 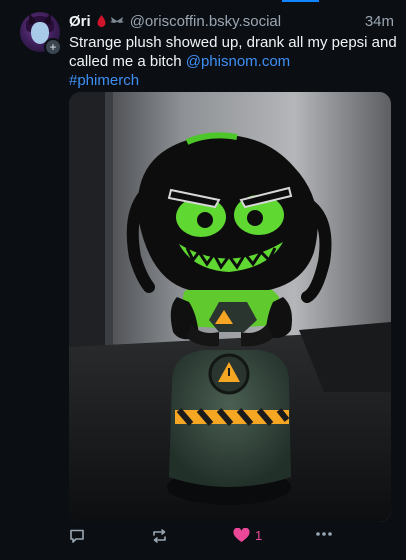 I want to click on repost-icon, so click(x=159, y=536).